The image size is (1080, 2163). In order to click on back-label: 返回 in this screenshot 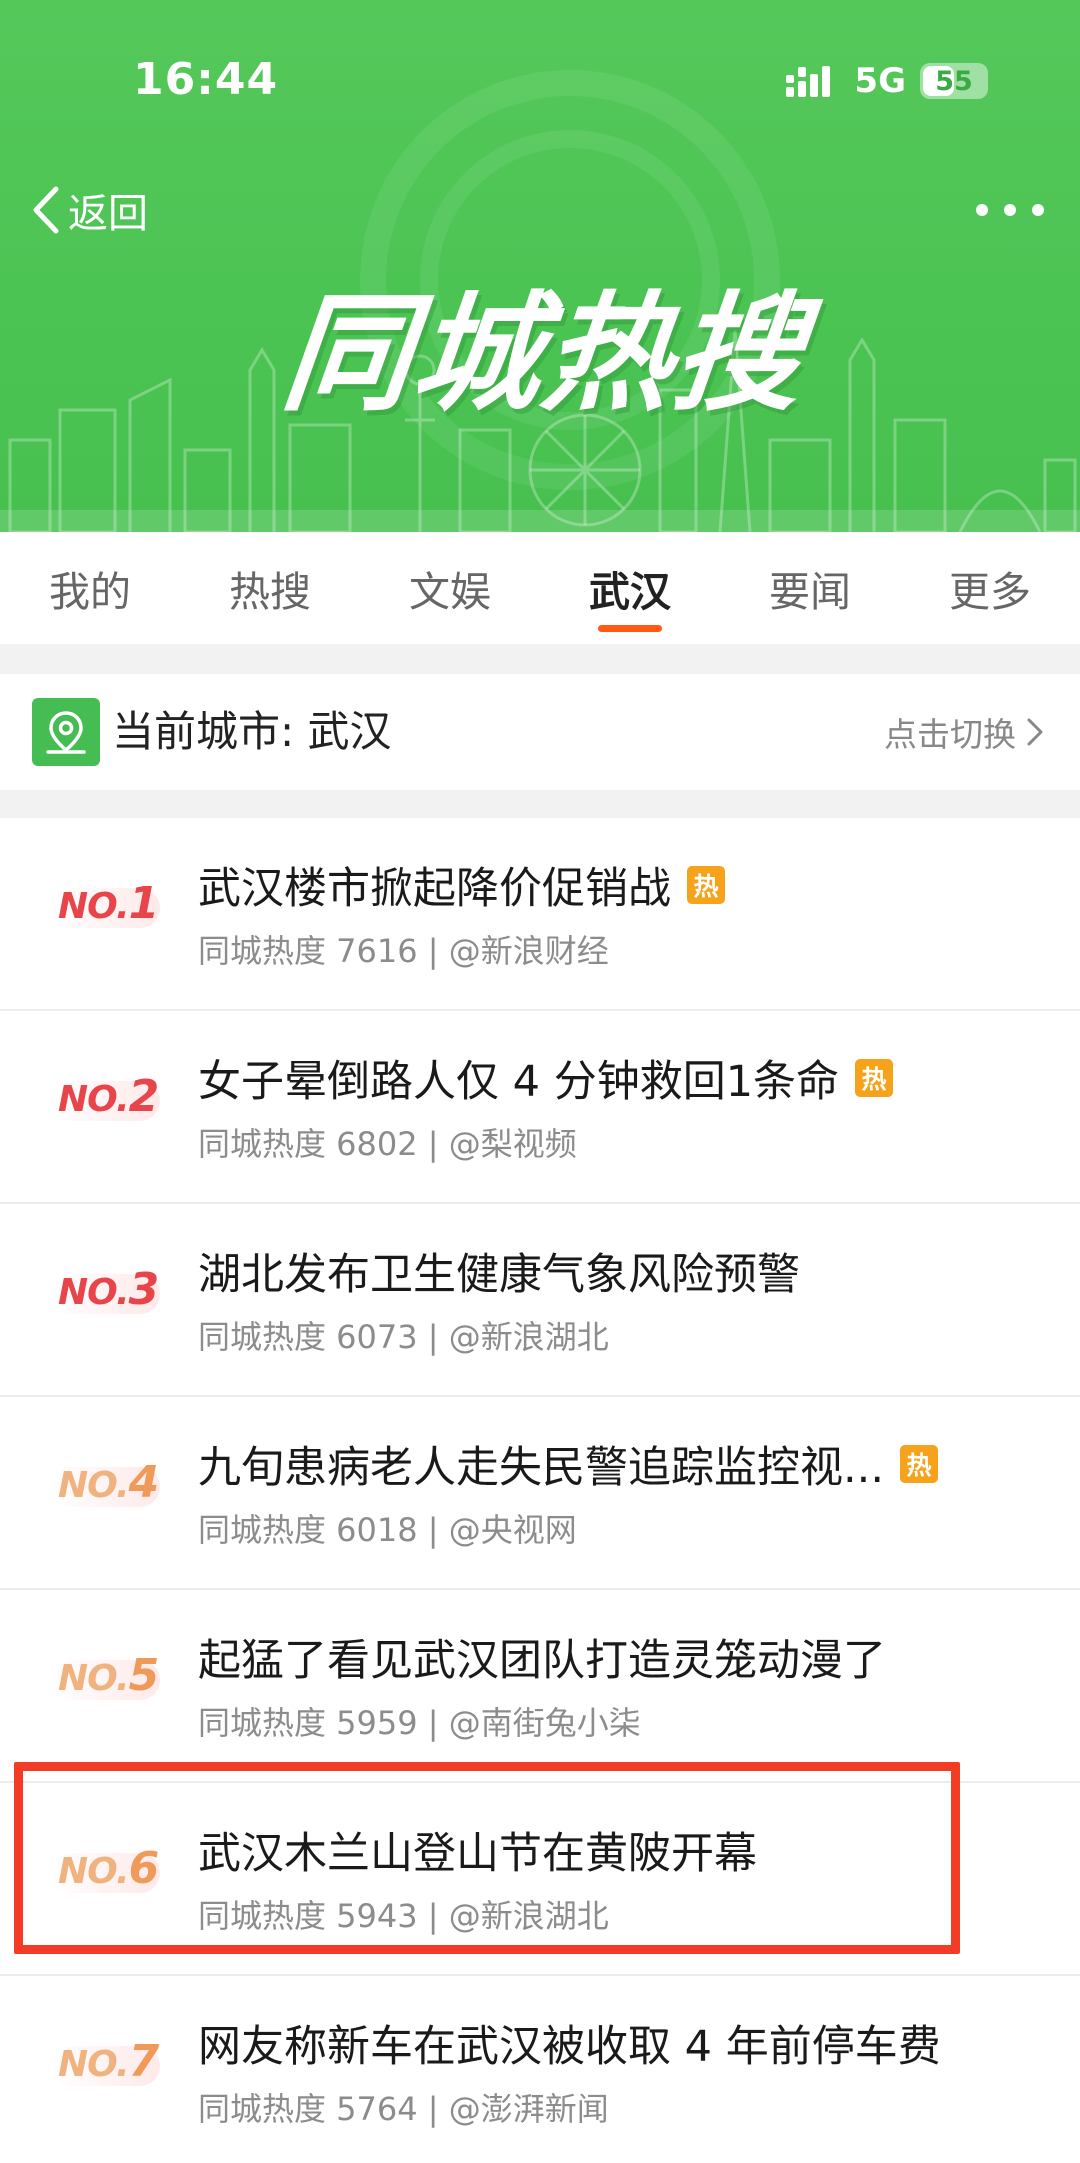, I will do `click(108, 214)`.